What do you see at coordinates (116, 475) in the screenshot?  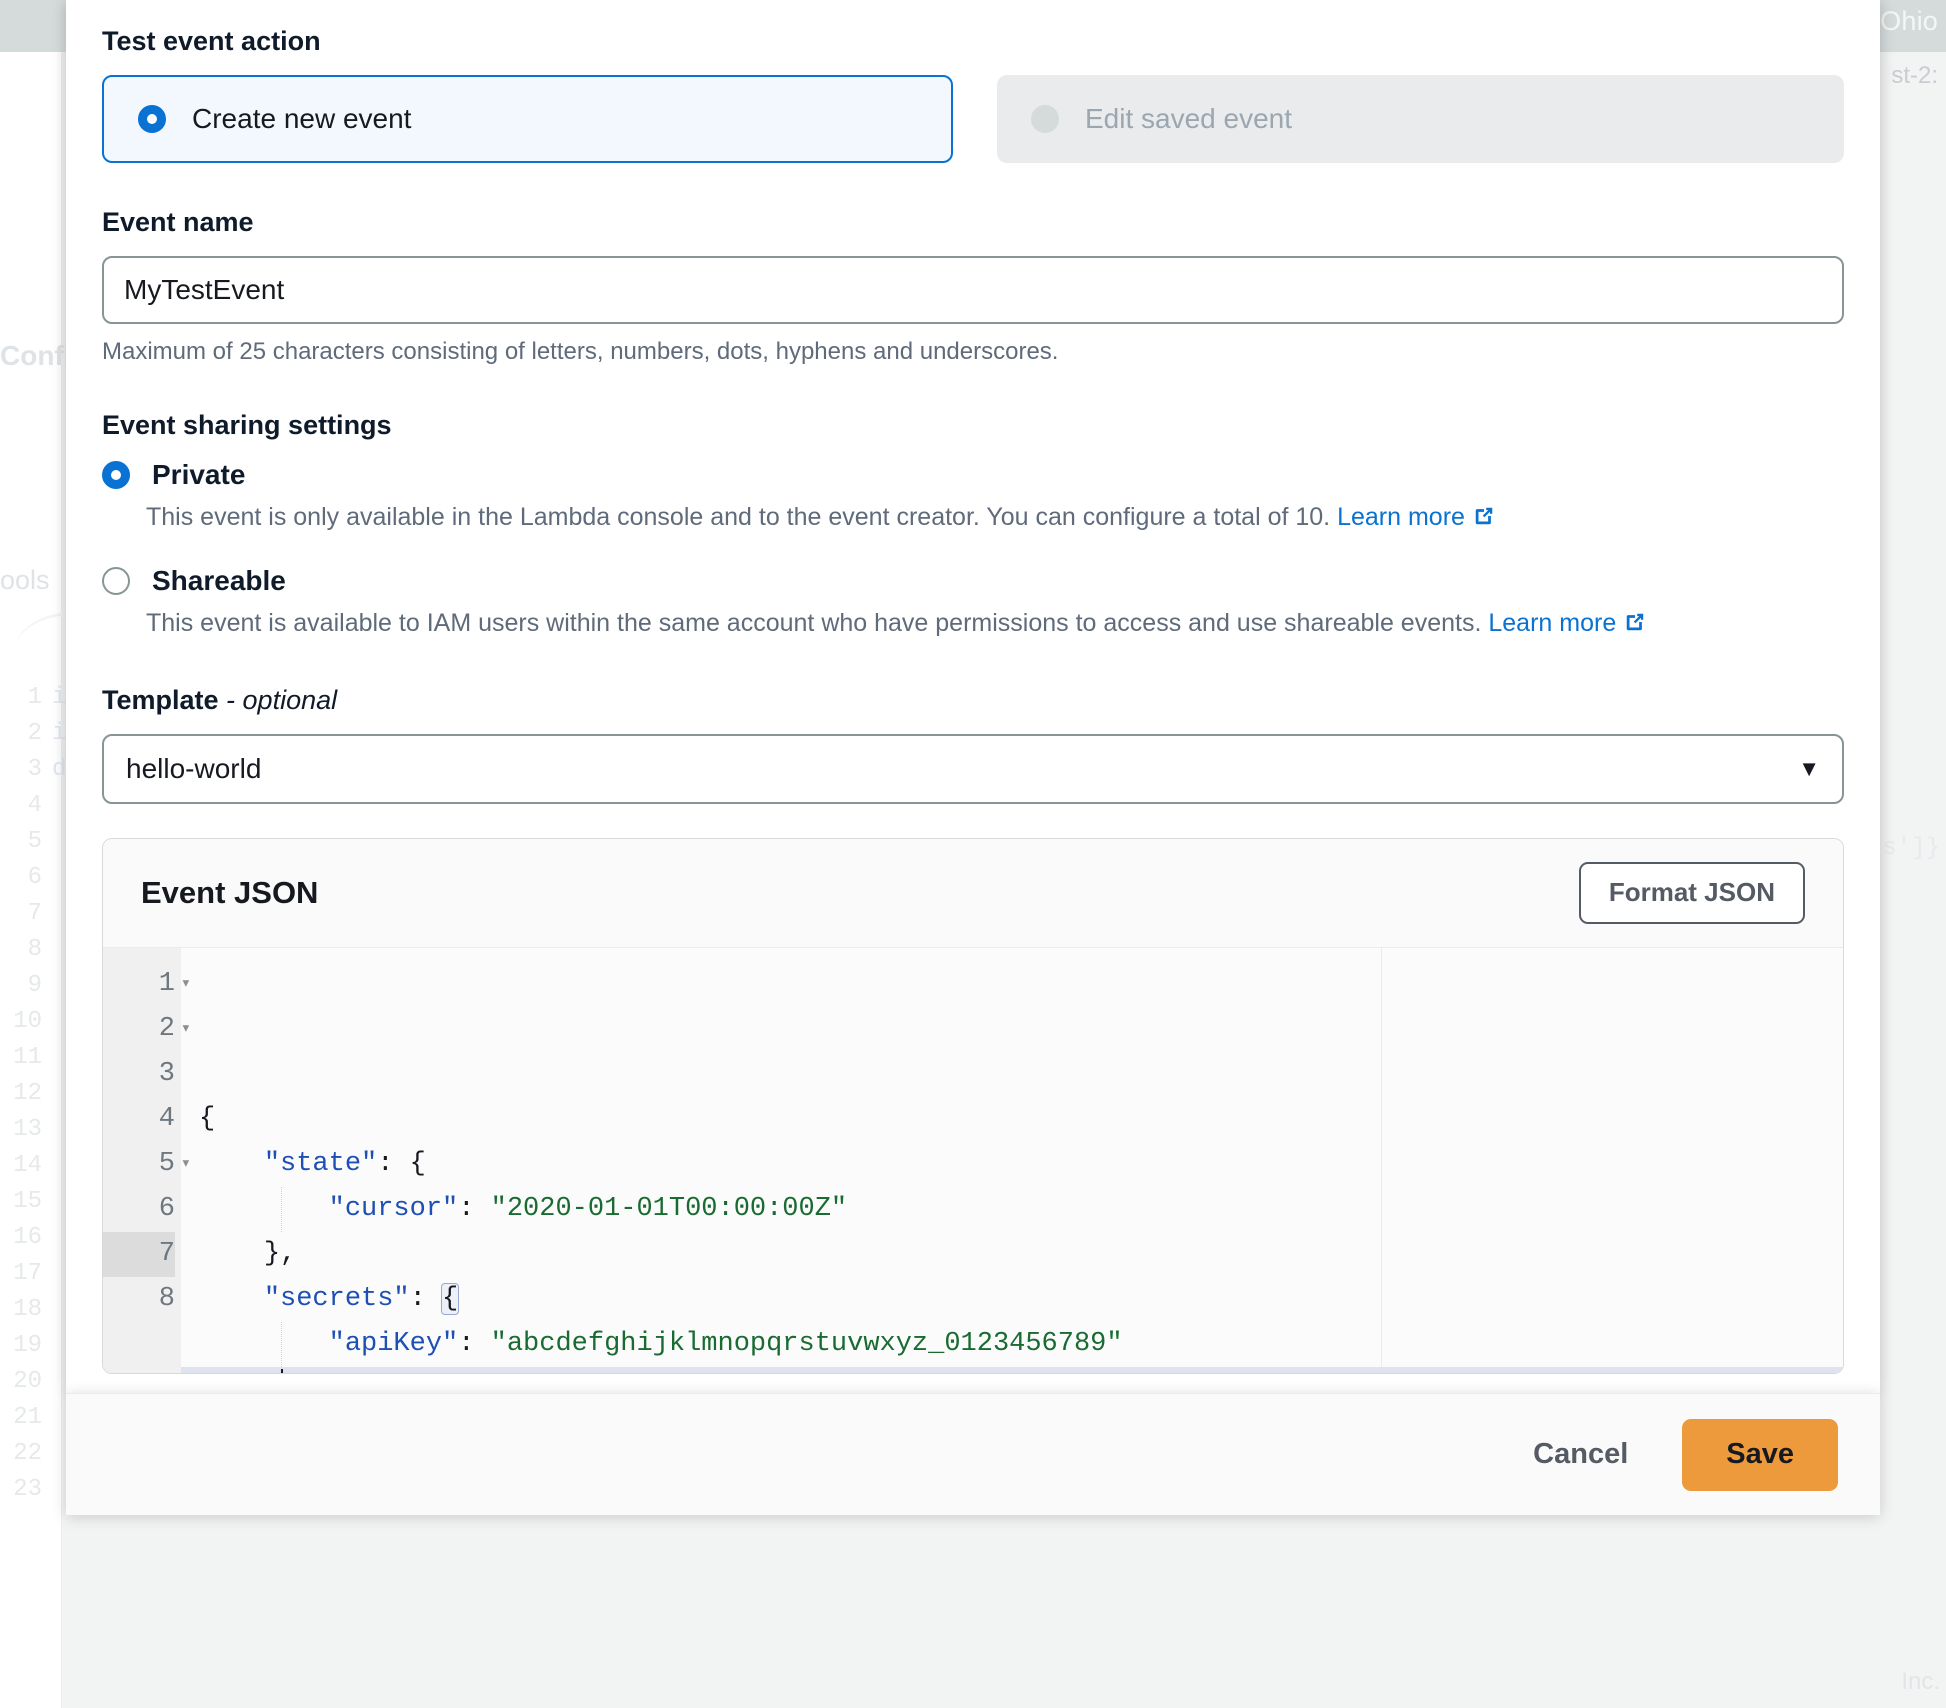 I see `radio-selected-icon` at bounding box center [116, 475].